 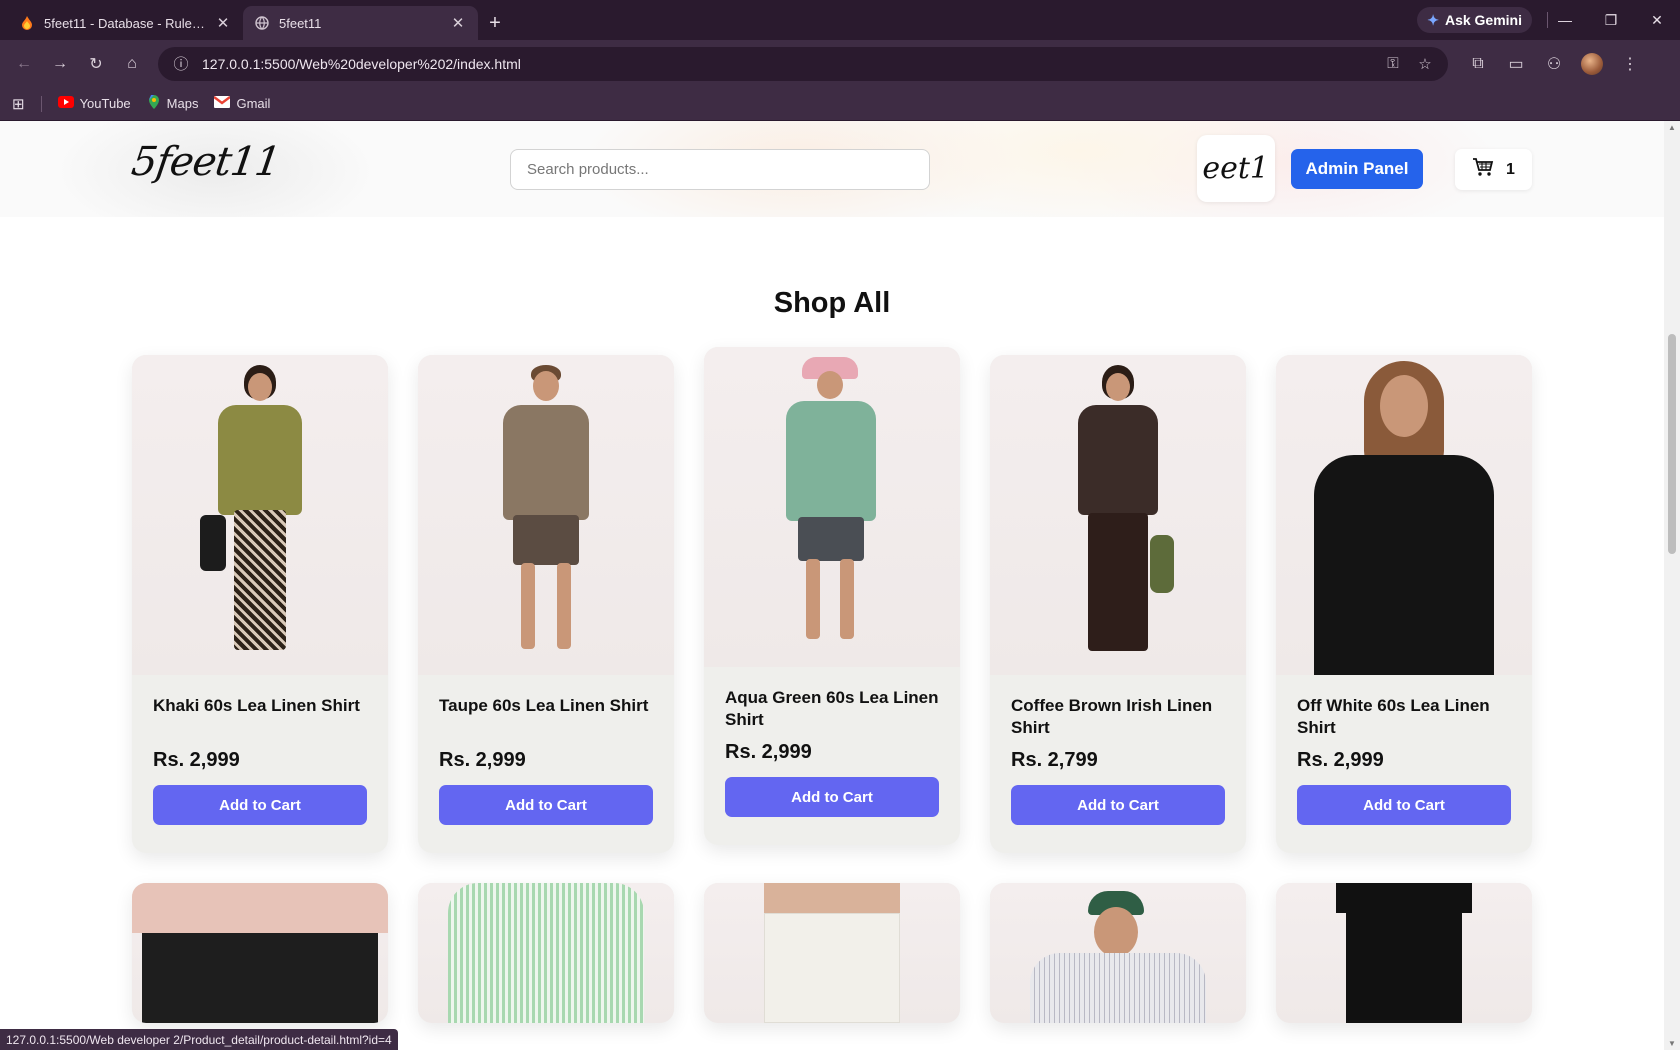 I want to click on scroll-down-icon: ▼, so click(x=1672, y=1043).